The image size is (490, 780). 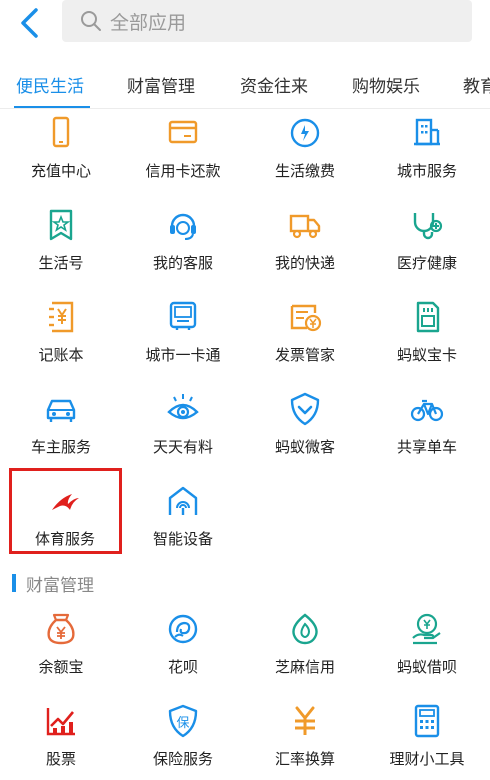 What do you see at coordinates (305, 226) in the screenshot?
I see `truck-icon` at bounding box center [305, 226].